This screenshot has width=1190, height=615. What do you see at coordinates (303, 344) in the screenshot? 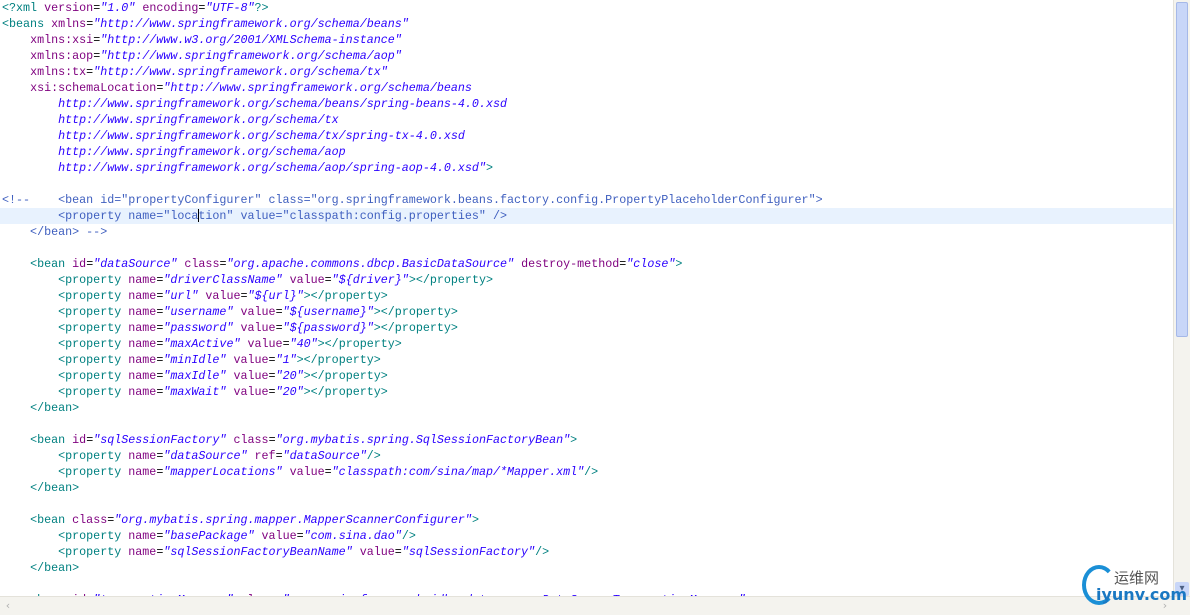
I see `attribute-value: "40"` at bounding box center [303, 344].